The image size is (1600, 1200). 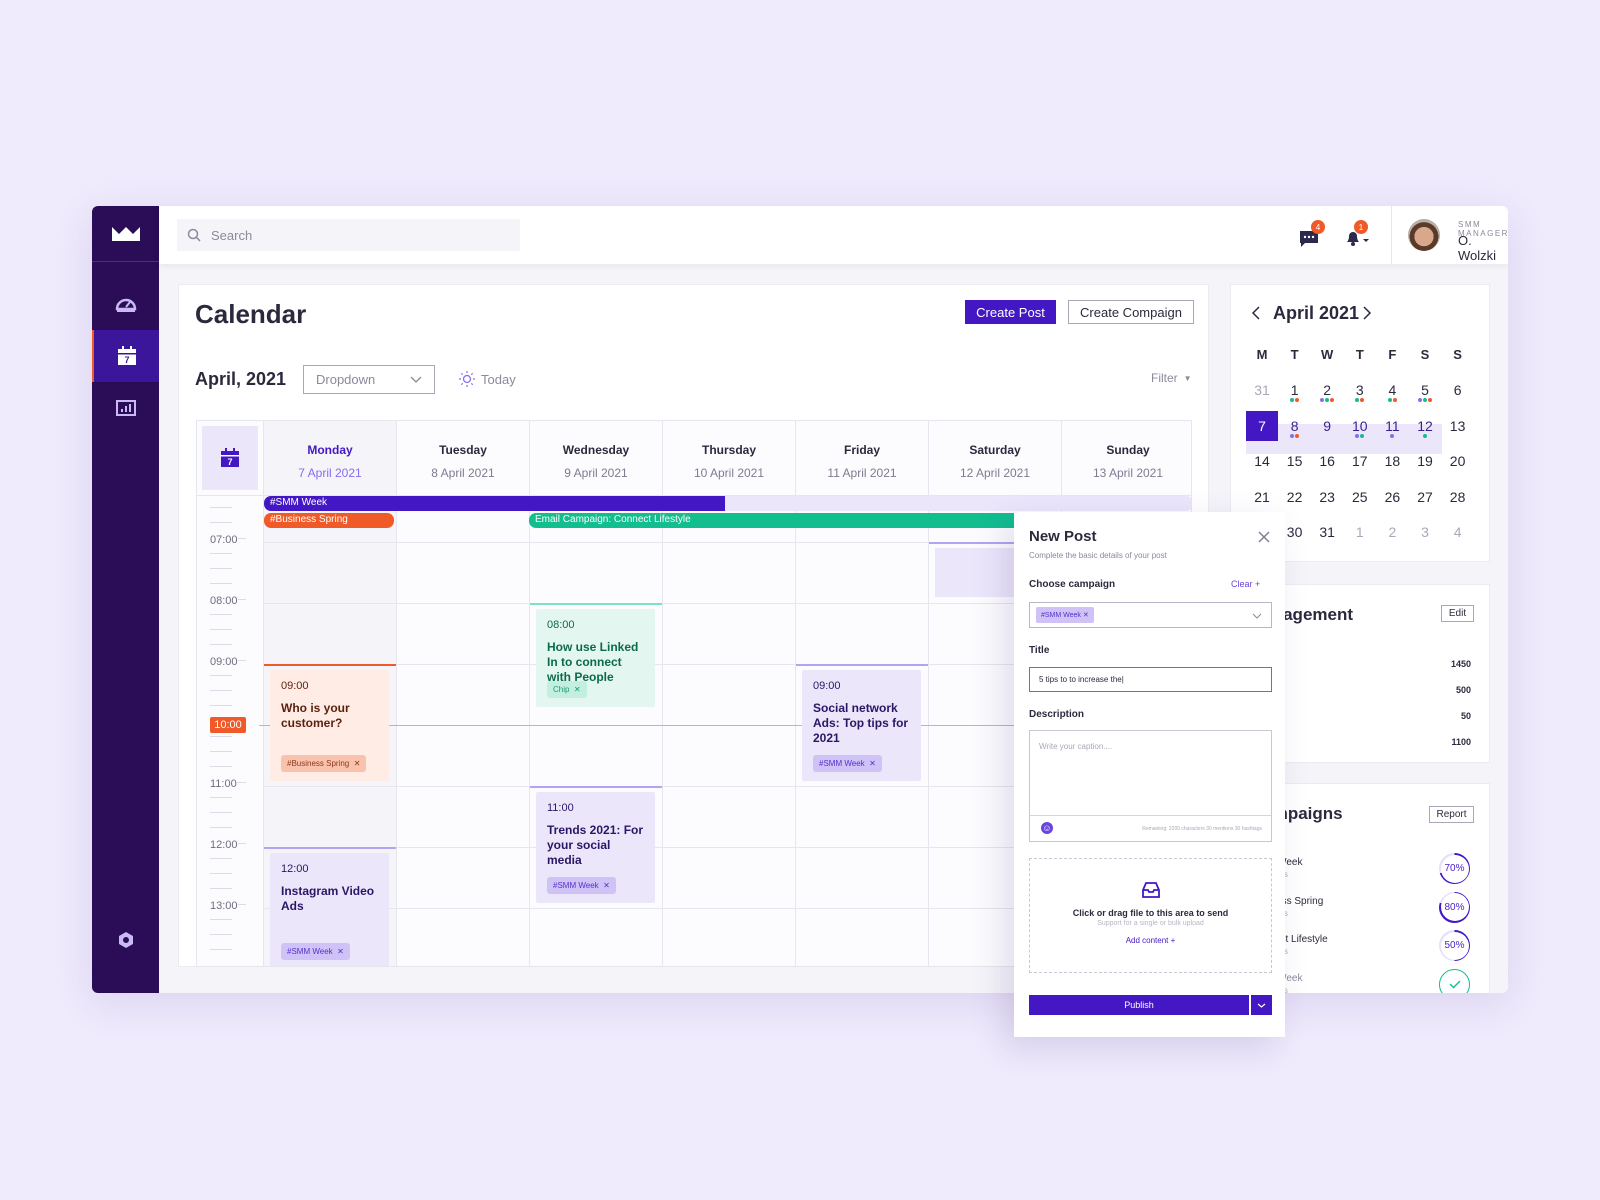 What do you see at coordinates (463, 458) in the screenshot?
I see `day-header-tuesday: Tuesday 8 April 2021` at bounding box center [463, 458].